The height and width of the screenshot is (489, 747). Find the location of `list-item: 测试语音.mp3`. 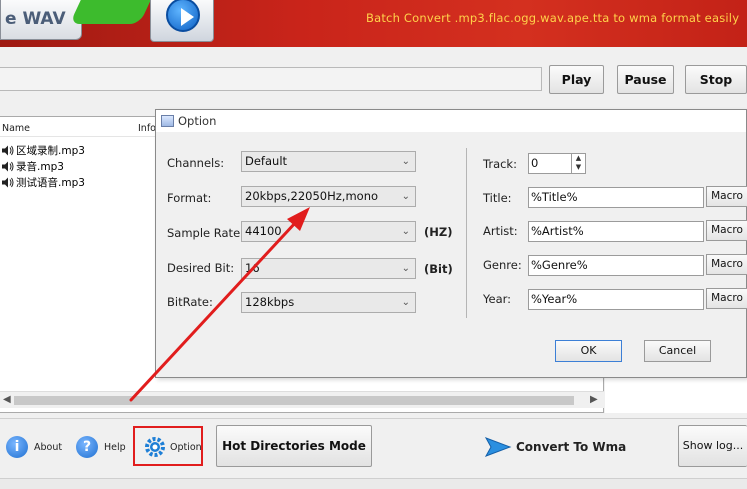

list-item: 测试语音.mp3 is located at coordinates (43, 182).